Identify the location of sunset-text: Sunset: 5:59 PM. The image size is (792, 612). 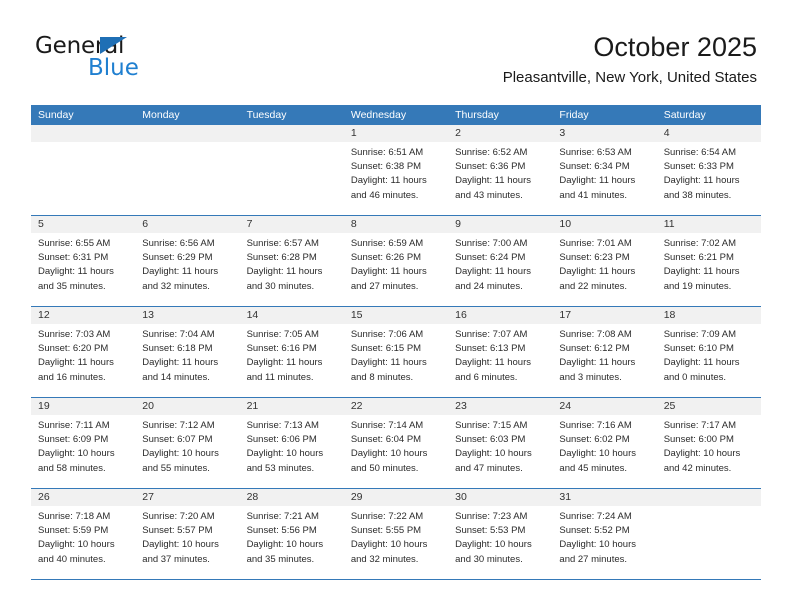
(73, 531).